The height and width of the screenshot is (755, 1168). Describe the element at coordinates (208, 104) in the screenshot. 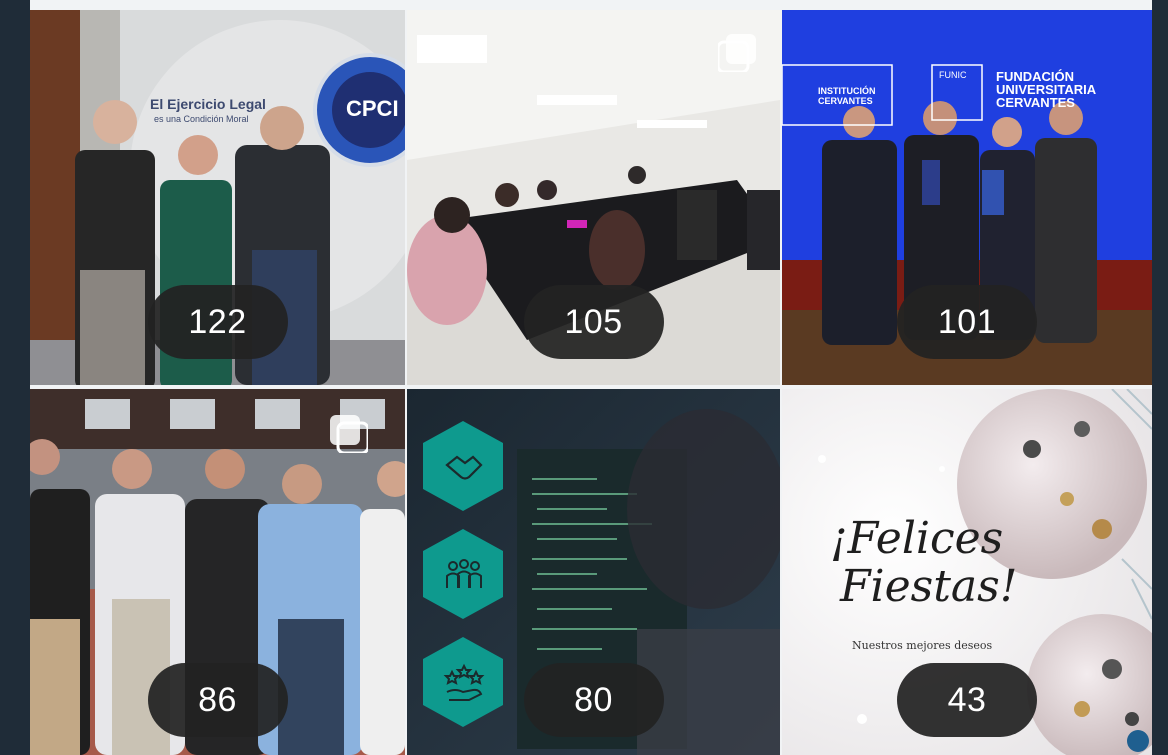

I see `sign-title: El Ejercicio Legal` at that location.